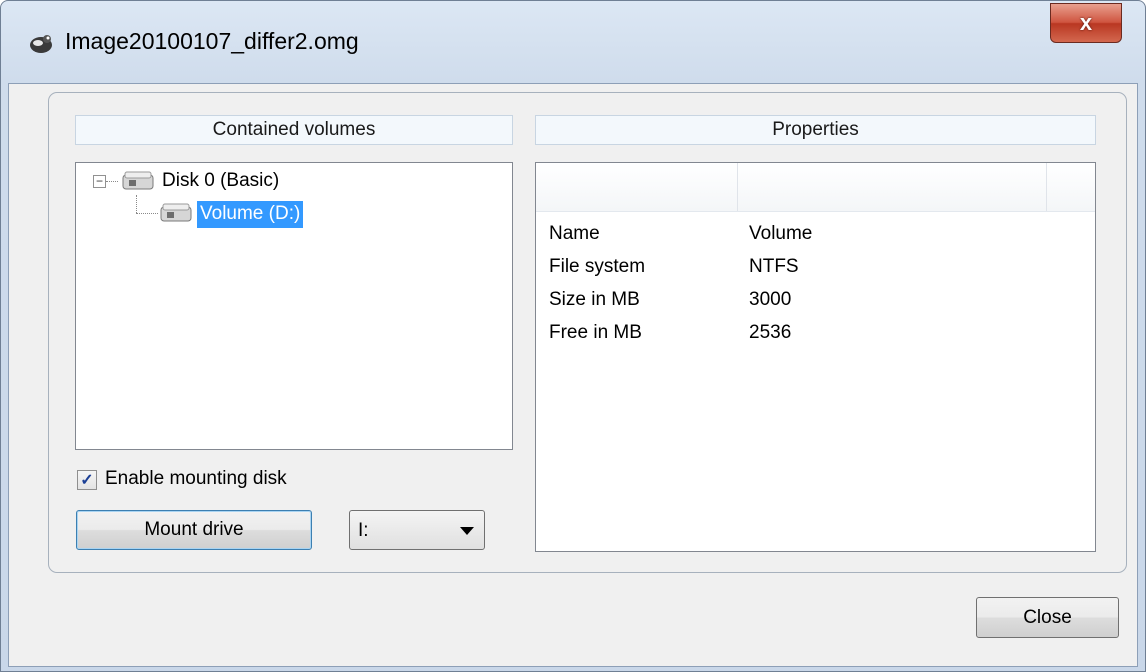 Image resolution: width=1146 pixels, height=672 pixels. I want to click on mount-drive-button: Mount drive, so click(194, 530).